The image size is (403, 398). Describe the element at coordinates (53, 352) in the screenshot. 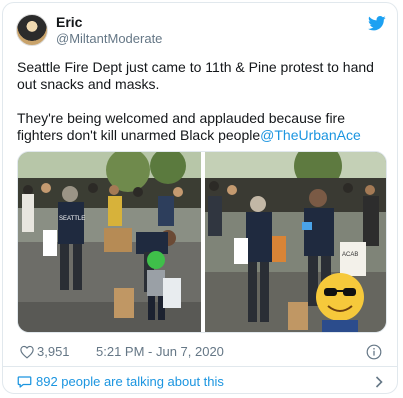

I see `like-count: 3,951` at that location.